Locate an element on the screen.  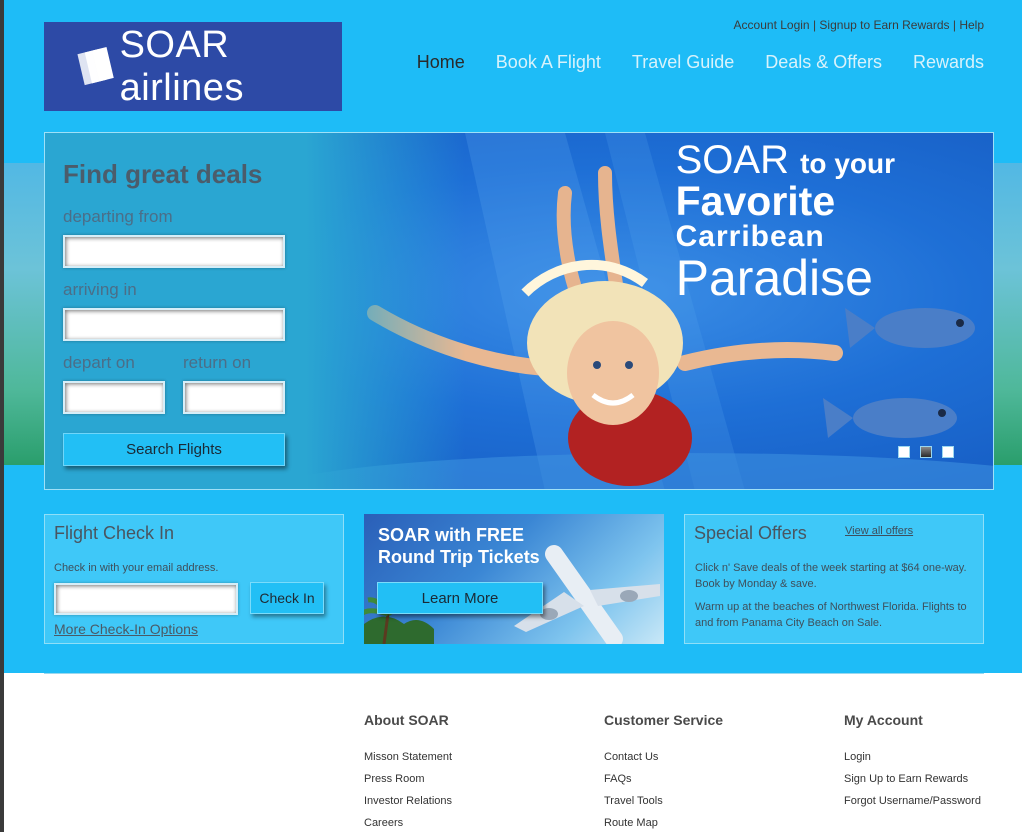
footer-link-sign-up: Sign Up to Earn Rewards is located at coordinates (912, 779).